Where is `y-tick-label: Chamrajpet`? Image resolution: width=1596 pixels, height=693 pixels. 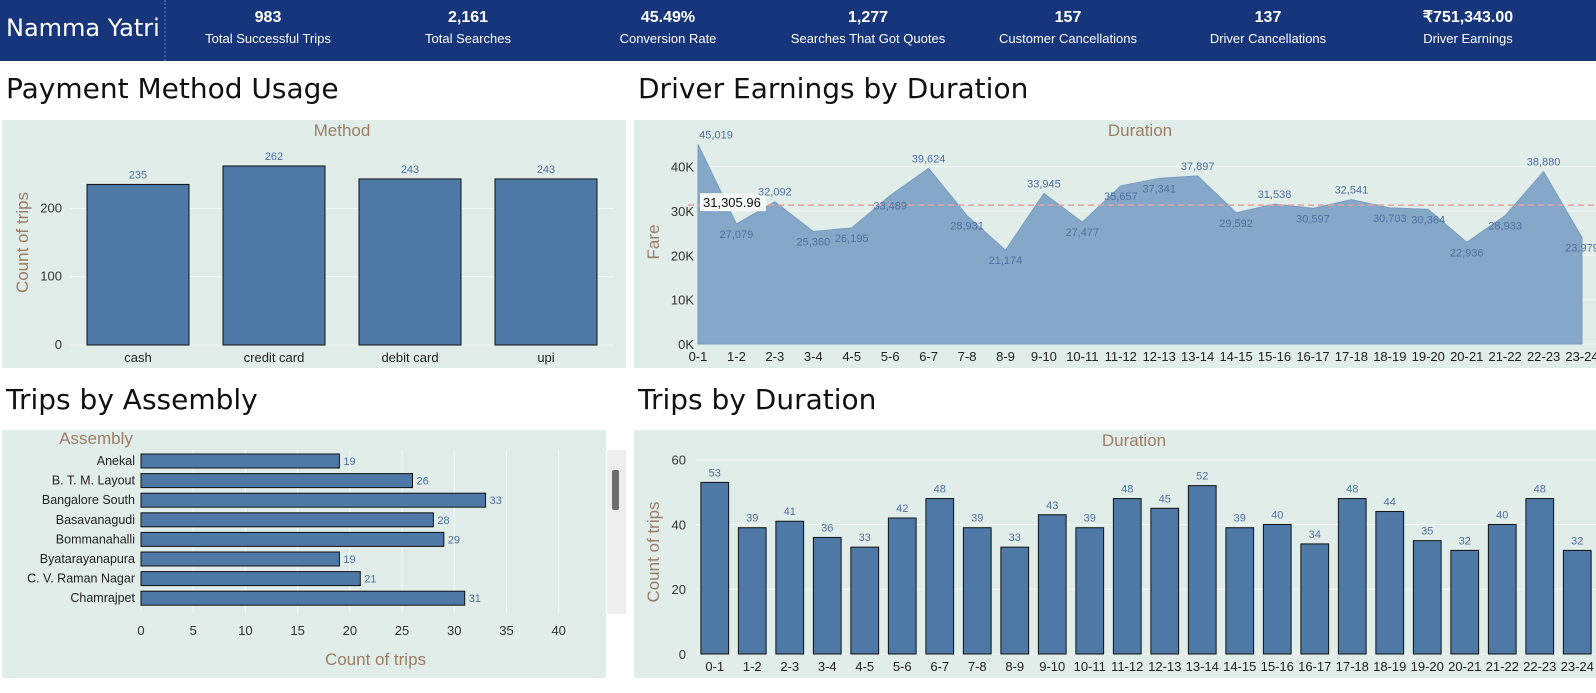
y-tick-label: Chamrajpet is located at coordinates (102, 598).